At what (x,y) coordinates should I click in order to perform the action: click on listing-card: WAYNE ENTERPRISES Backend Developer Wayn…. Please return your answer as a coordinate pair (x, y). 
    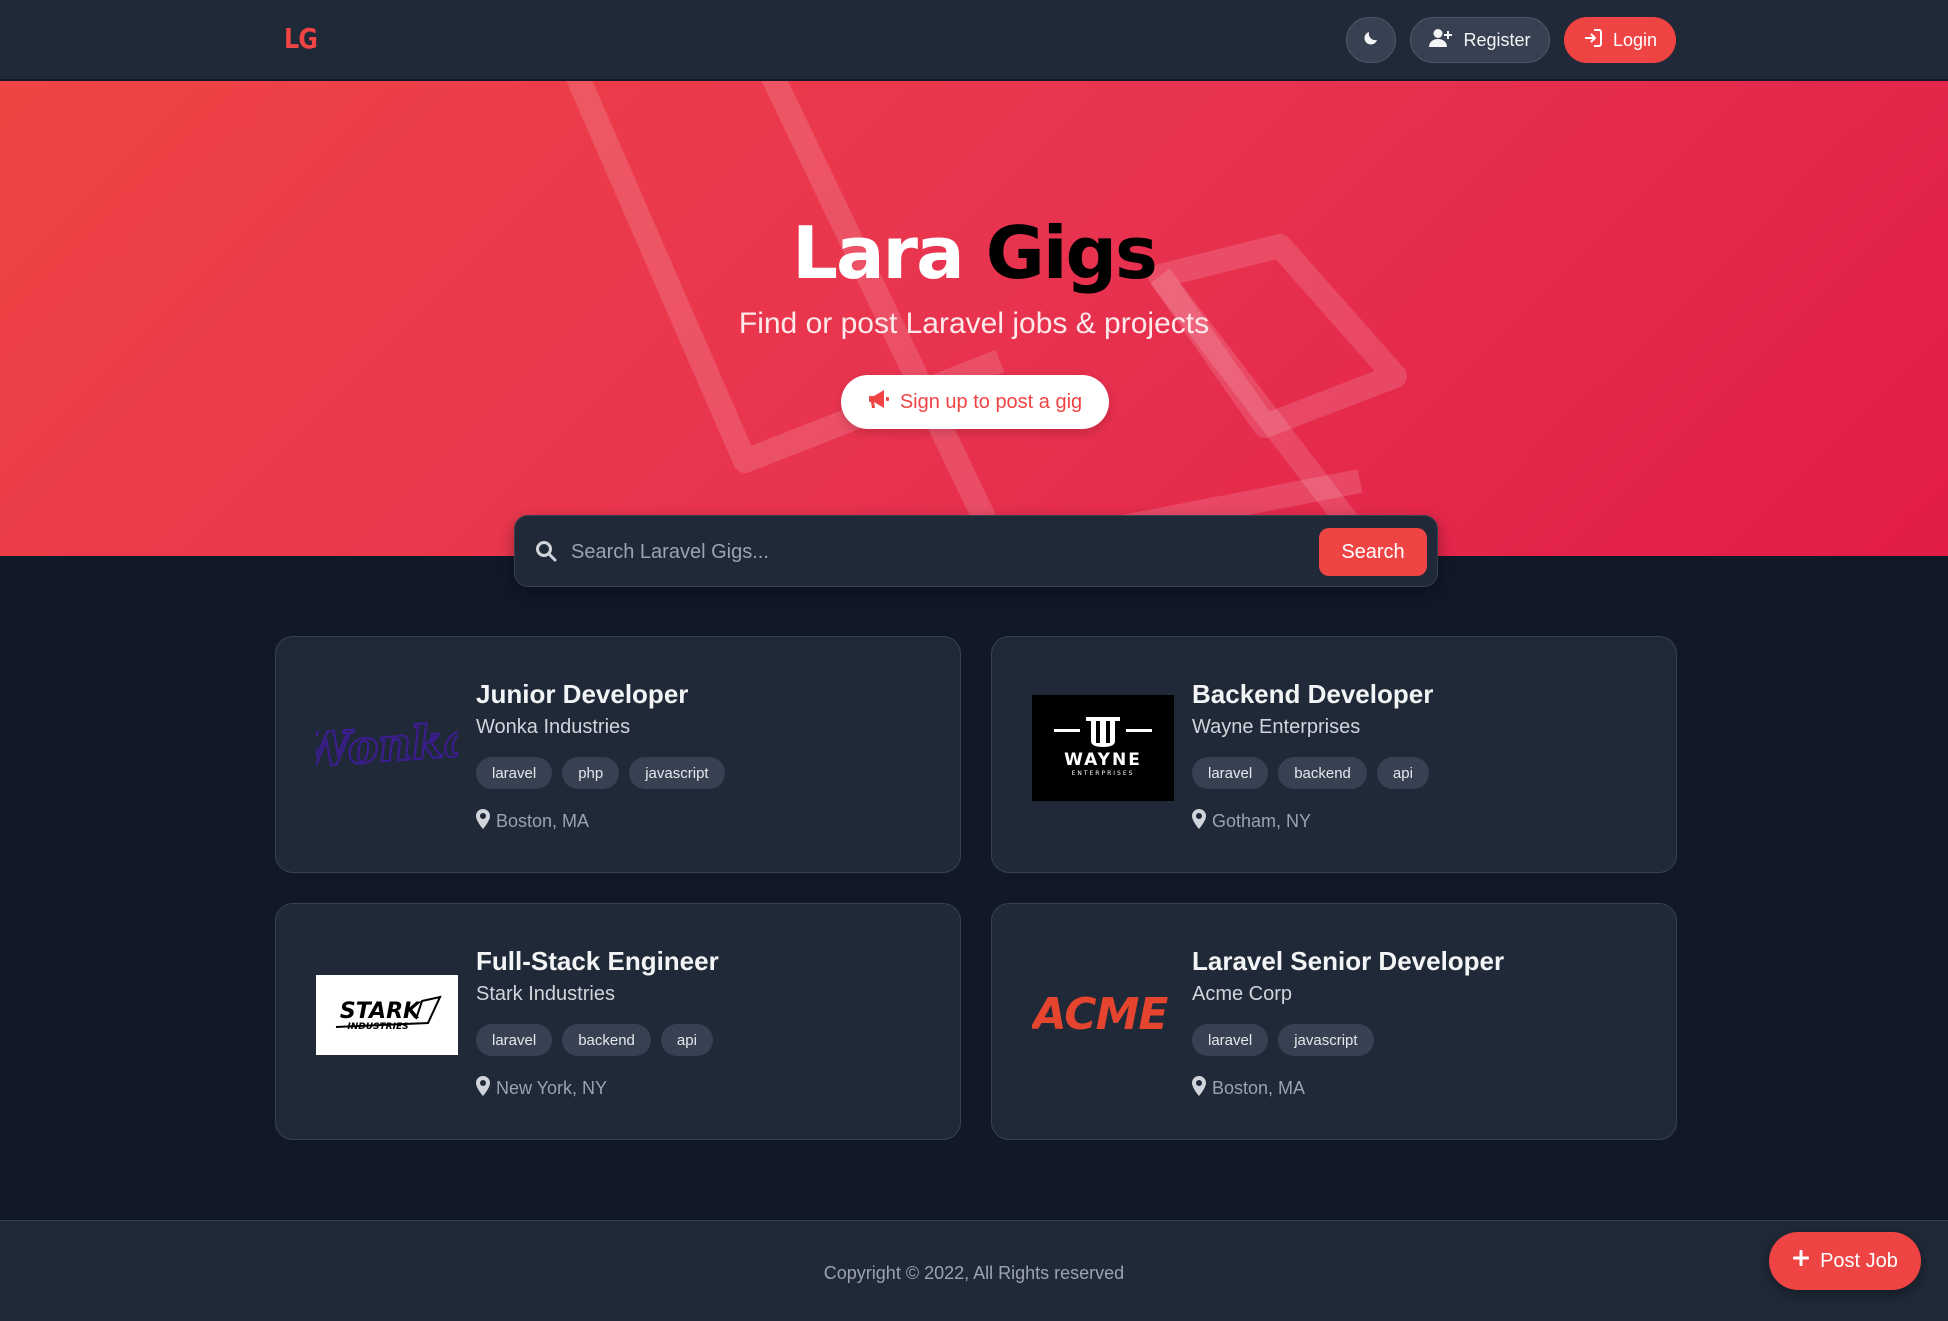
    Looking at the image, I should click on (1334, 754).